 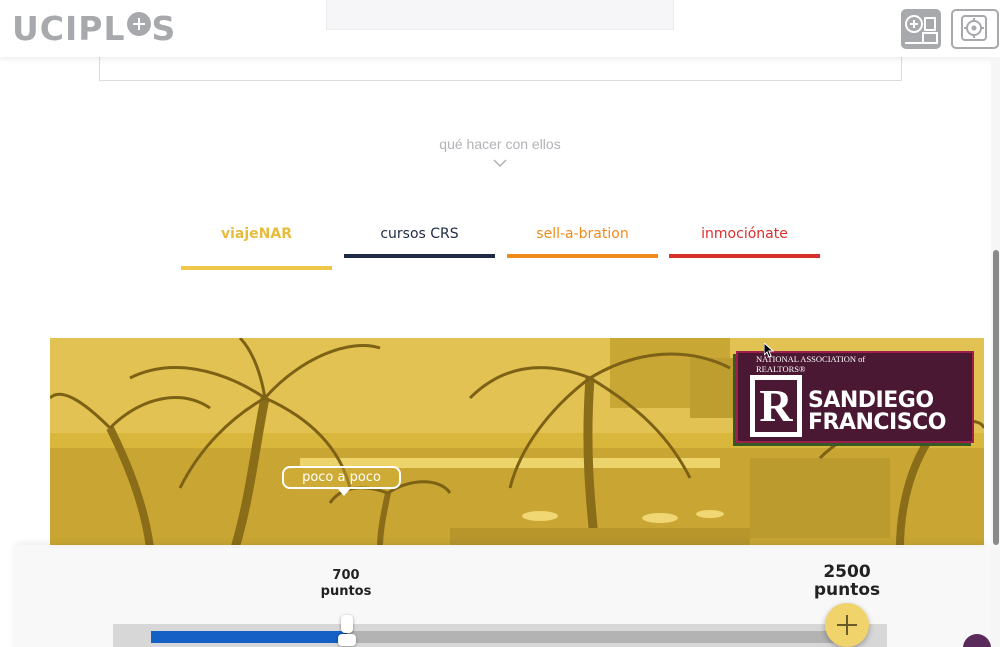 I want to click on tab-cursos-crs: cursos CRS, so click(x=419, y=242).